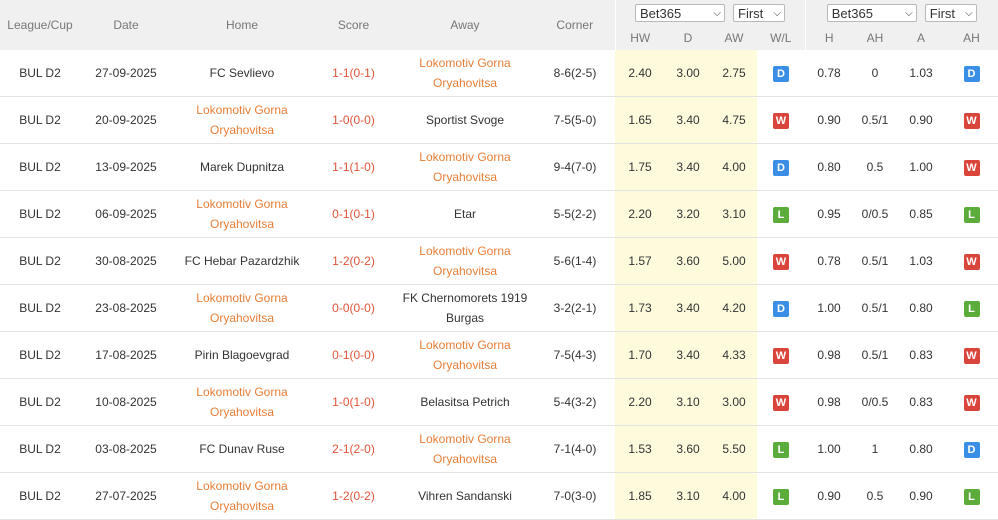 Image resolution: width=998 pixels, height=520 pixels. I want to click on bookmaker-select-2: Bet365 ⌵, so click(871, 13).